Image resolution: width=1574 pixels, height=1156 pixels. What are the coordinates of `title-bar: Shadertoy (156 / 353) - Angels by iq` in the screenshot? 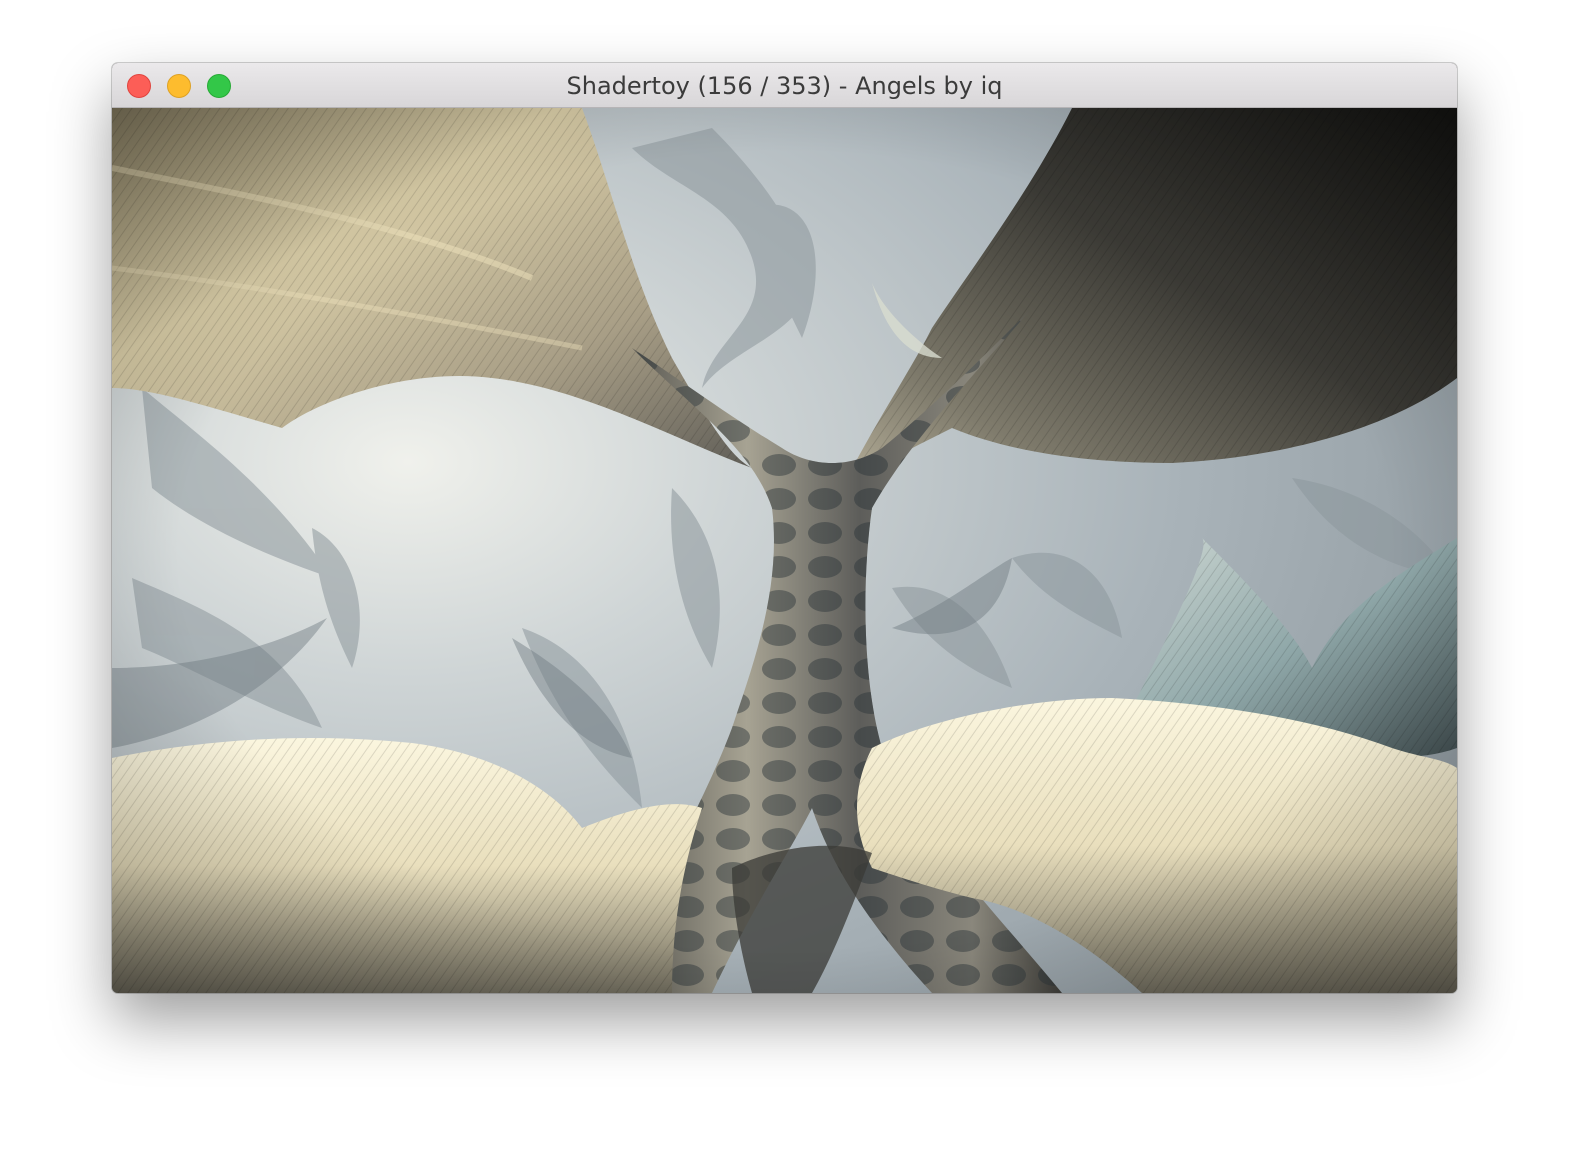 It's located at (784, 85).